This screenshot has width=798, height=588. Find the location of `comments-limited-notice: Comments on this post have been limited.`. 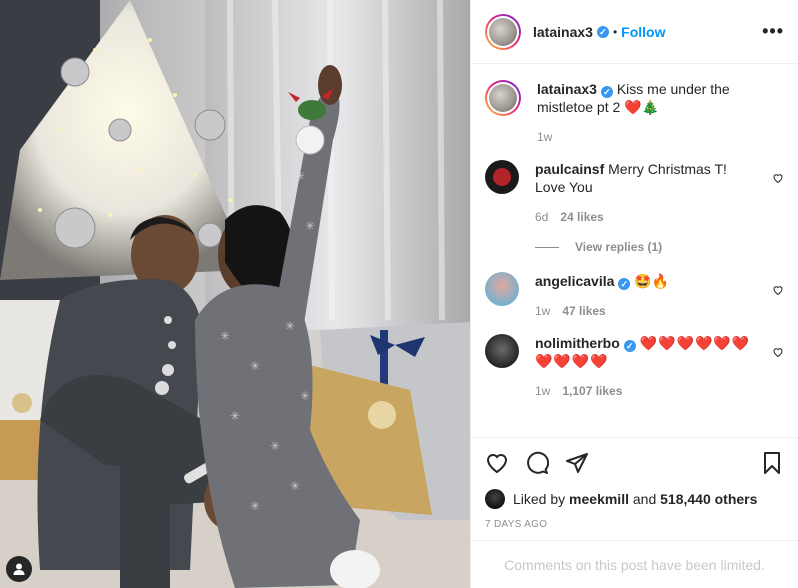

comments-limited-notice: Comments on this post have been limited. is located at coordinates (634, 564).